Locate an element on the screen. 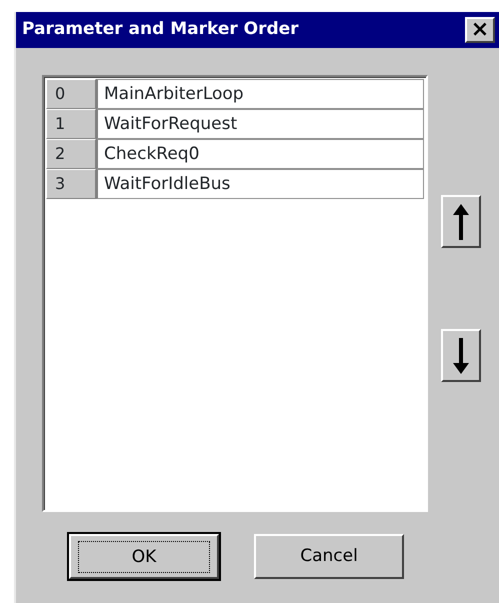 This screenshot has height=603, width=499. move-up-button is located at coordinates (461, 221).